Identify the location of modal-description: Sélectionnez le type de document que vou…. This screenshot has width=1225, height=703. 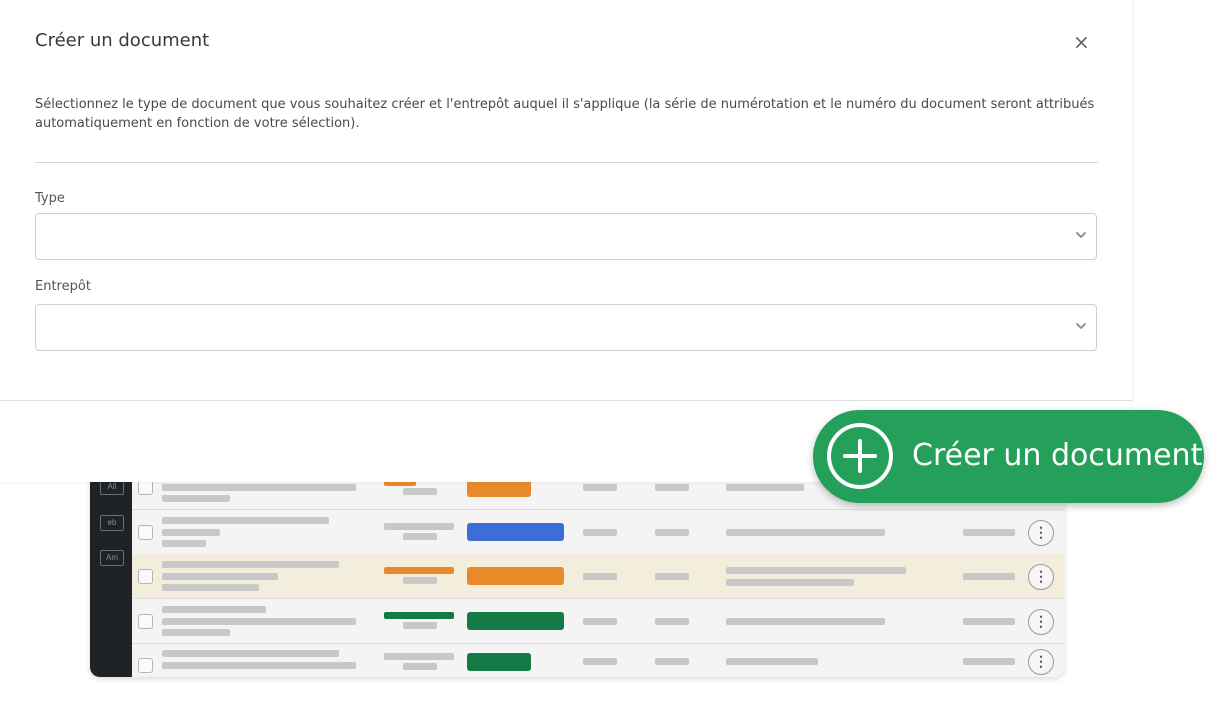
(565, 114).